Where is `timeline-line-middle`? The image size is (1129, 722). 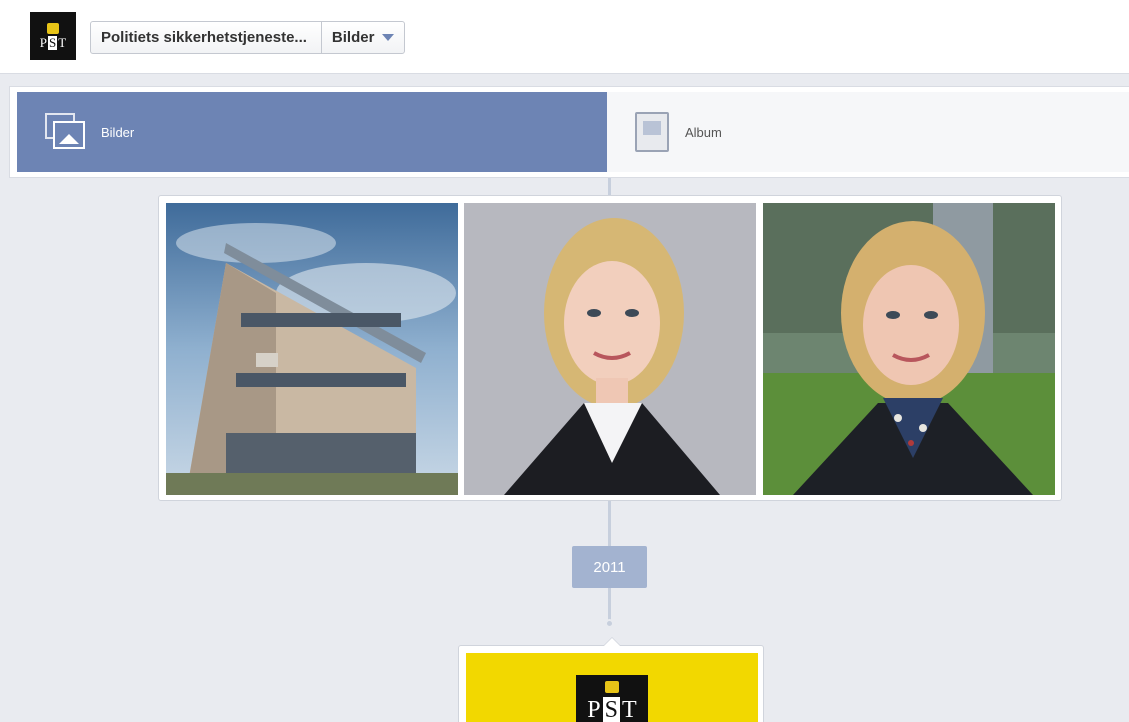 timeline-line-middle is located at coordinates (609, 523).